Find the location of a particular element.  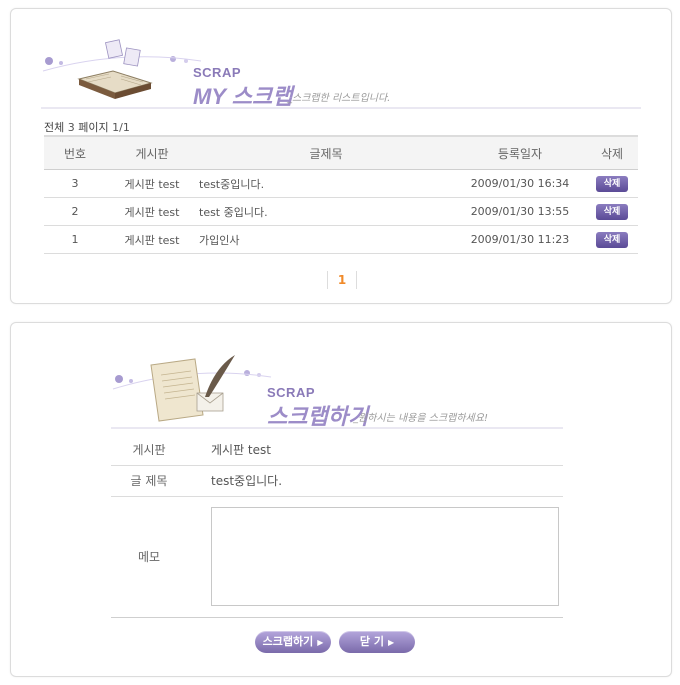

table-row: 1 게시판 test 가입인사 2009/01/30 11:23 삭제 is located at coordinates (341, 239).